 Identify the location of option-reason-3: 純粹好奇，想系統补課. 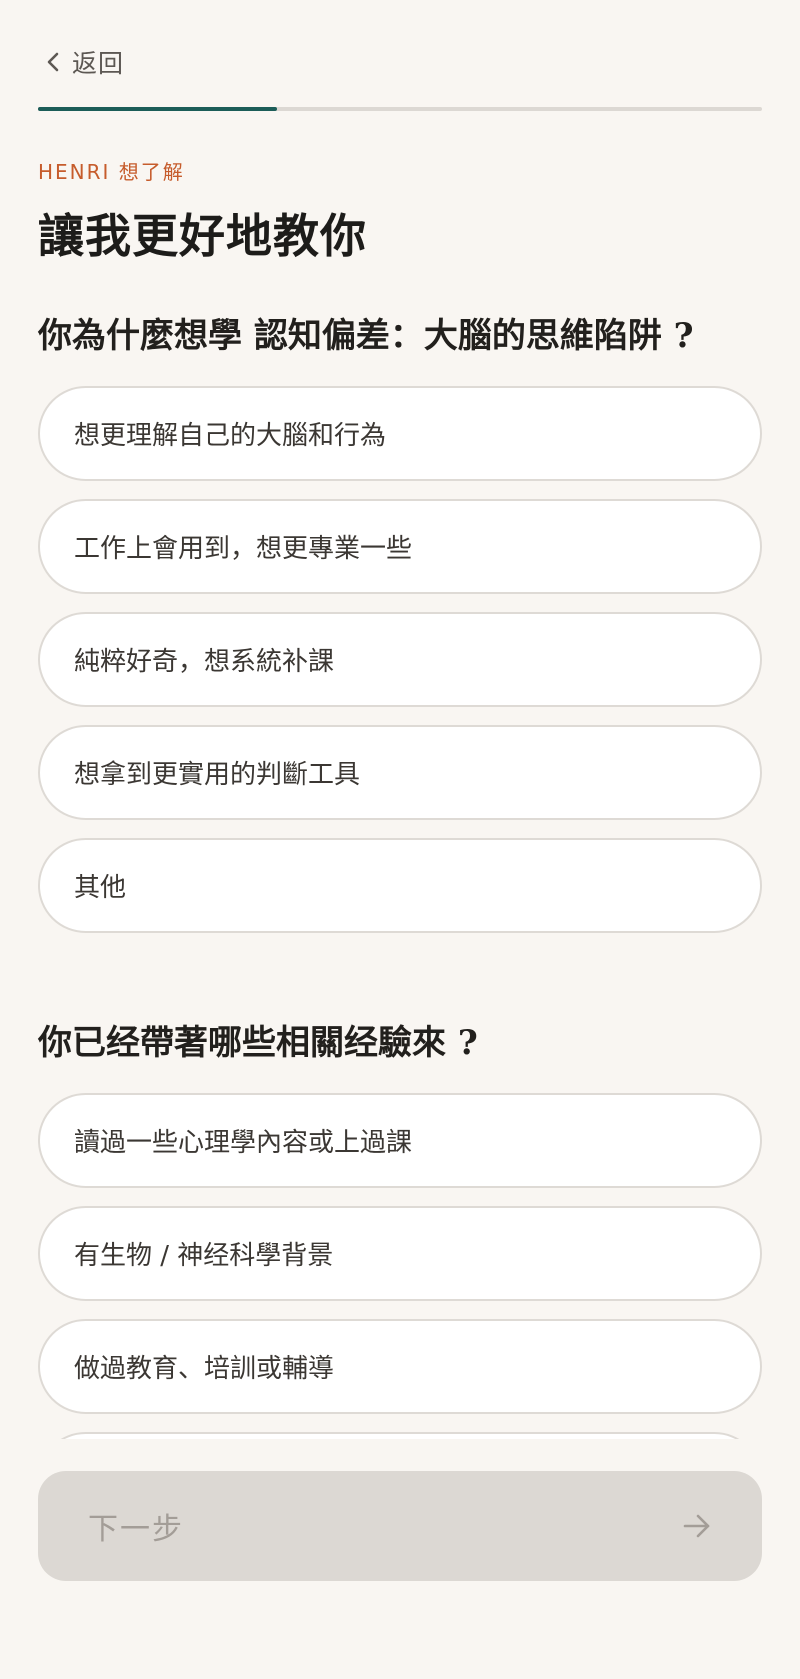
(400, 659).